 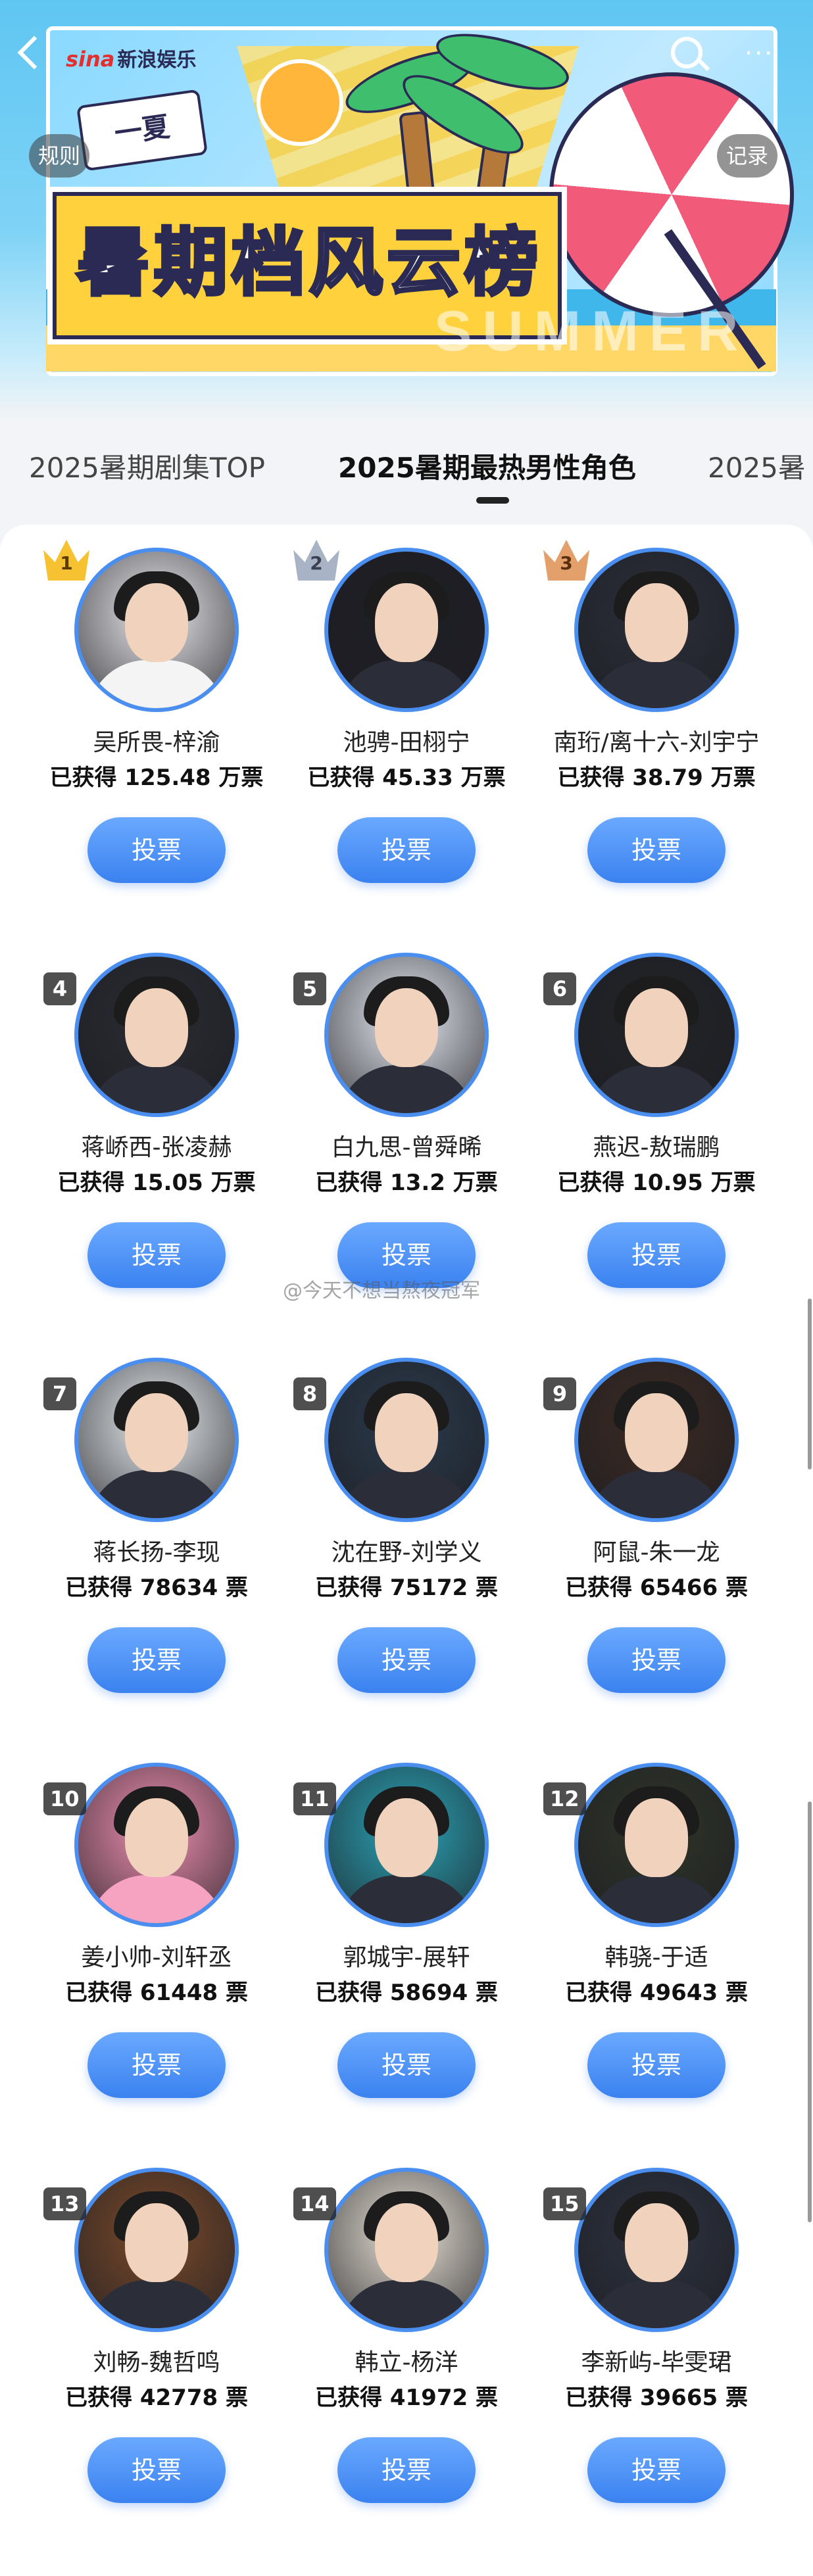 I want to click on candidate-card: 11 郭城宇-展轩已获得 58694 票投票, so click(x=406, y=1930).